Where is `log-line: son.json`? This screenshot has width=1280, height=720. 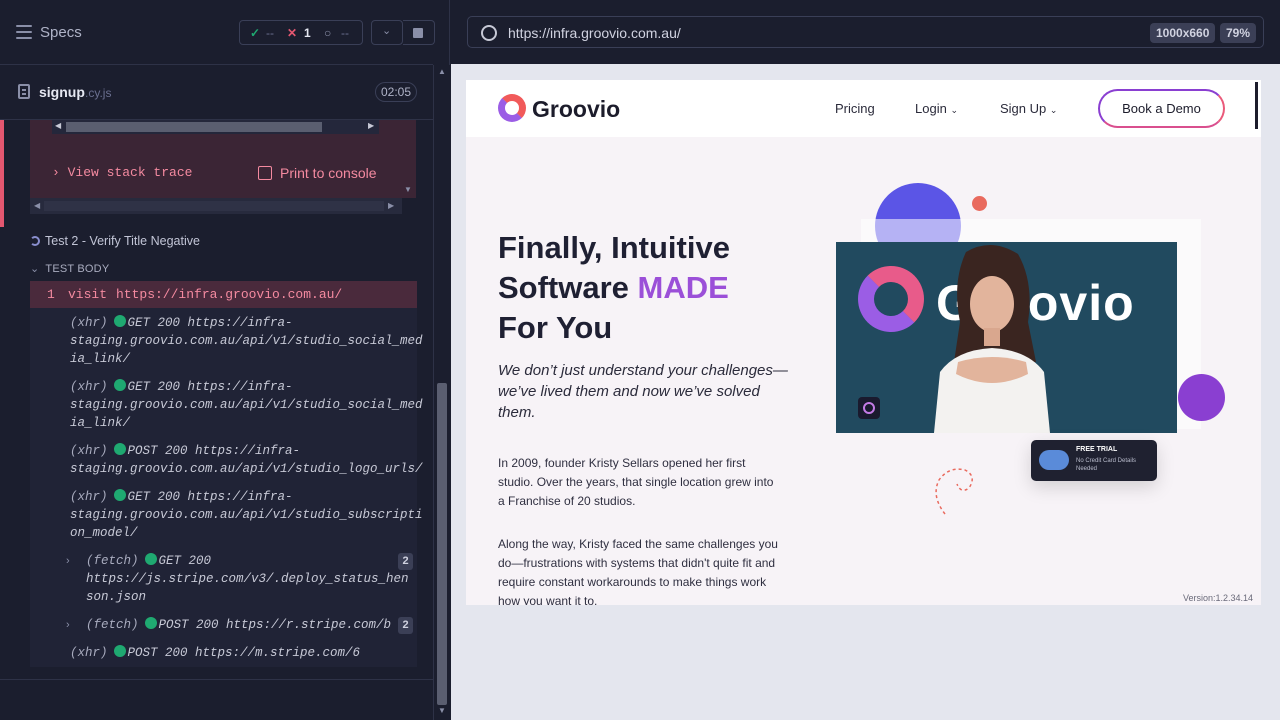
log-line: son.json is located at coordinates (116, 597).